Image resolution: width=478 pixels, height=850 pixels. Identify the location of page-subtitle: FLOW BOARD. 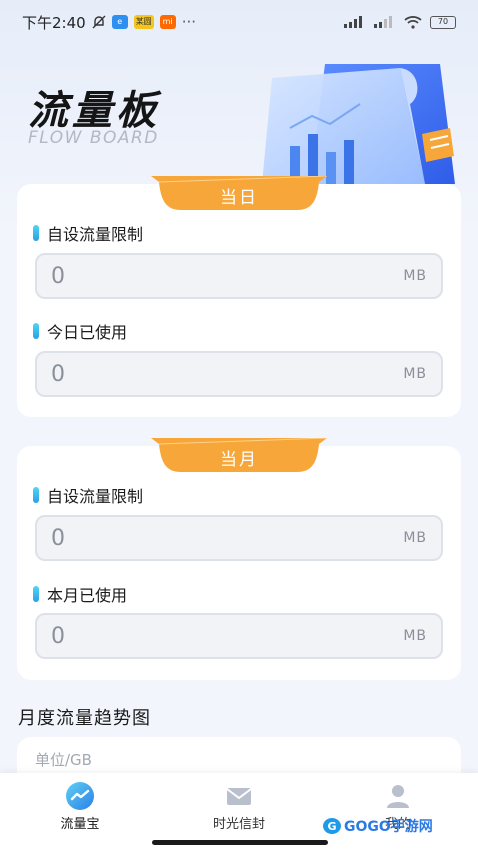
(93, 138).